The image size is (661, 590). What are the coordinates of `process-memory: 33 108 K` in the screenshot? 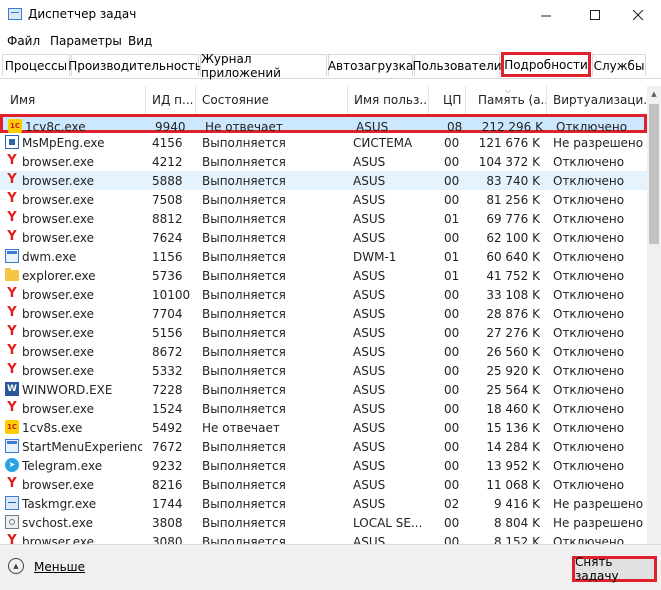 It's located at (513, 294).